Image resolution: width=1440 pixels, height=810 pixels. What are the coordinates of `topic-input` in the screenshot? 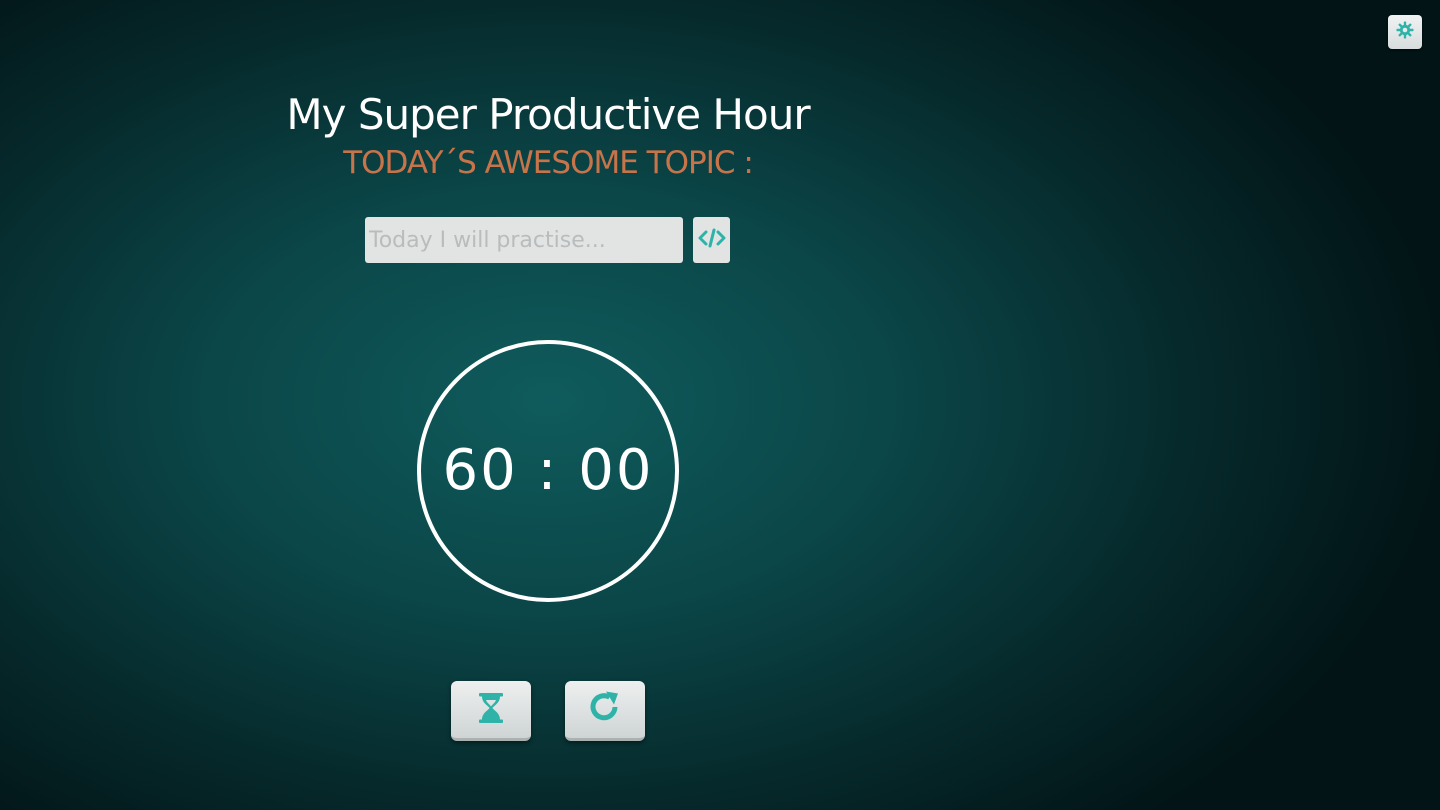 It's located at (524, 240).